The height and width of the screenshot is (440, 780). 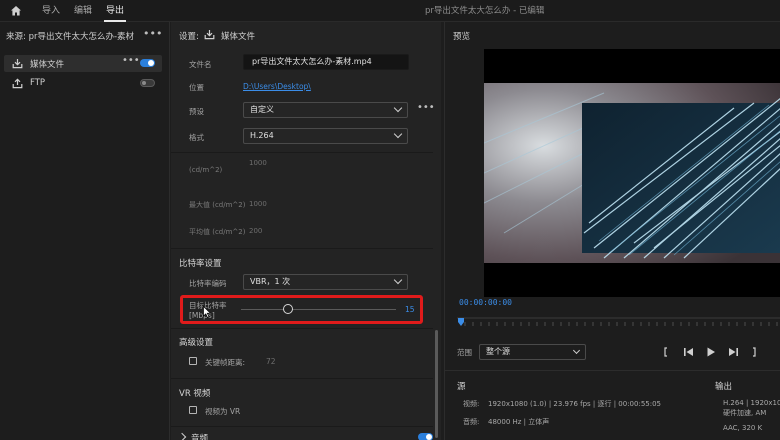 I want to click on preset-label: 预设, so click(x=196, y=111).